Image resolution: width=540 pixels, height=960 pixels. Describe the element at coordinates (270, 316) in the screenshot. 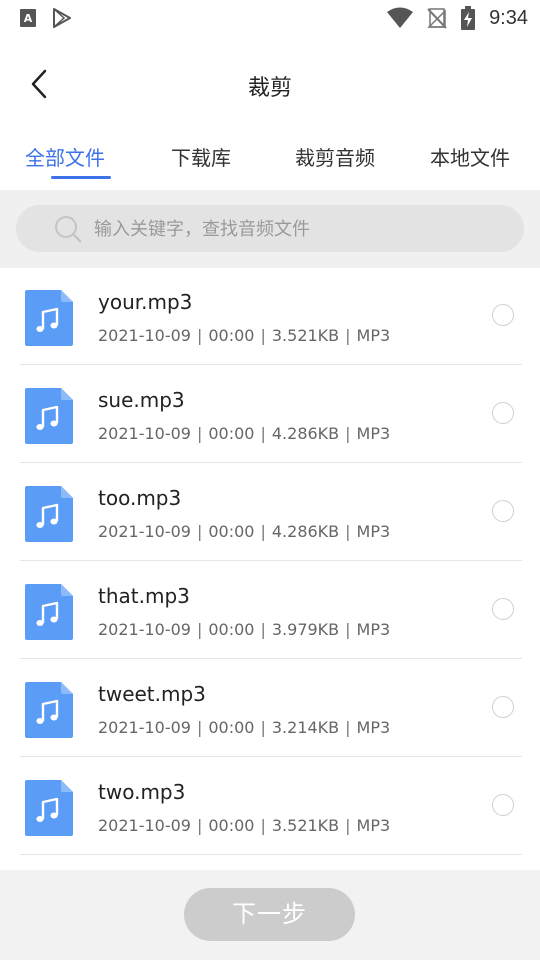

I see `file-row: your.mp3 2021-10-09 | 00:00 | 3.521KB | MP3` at that location.